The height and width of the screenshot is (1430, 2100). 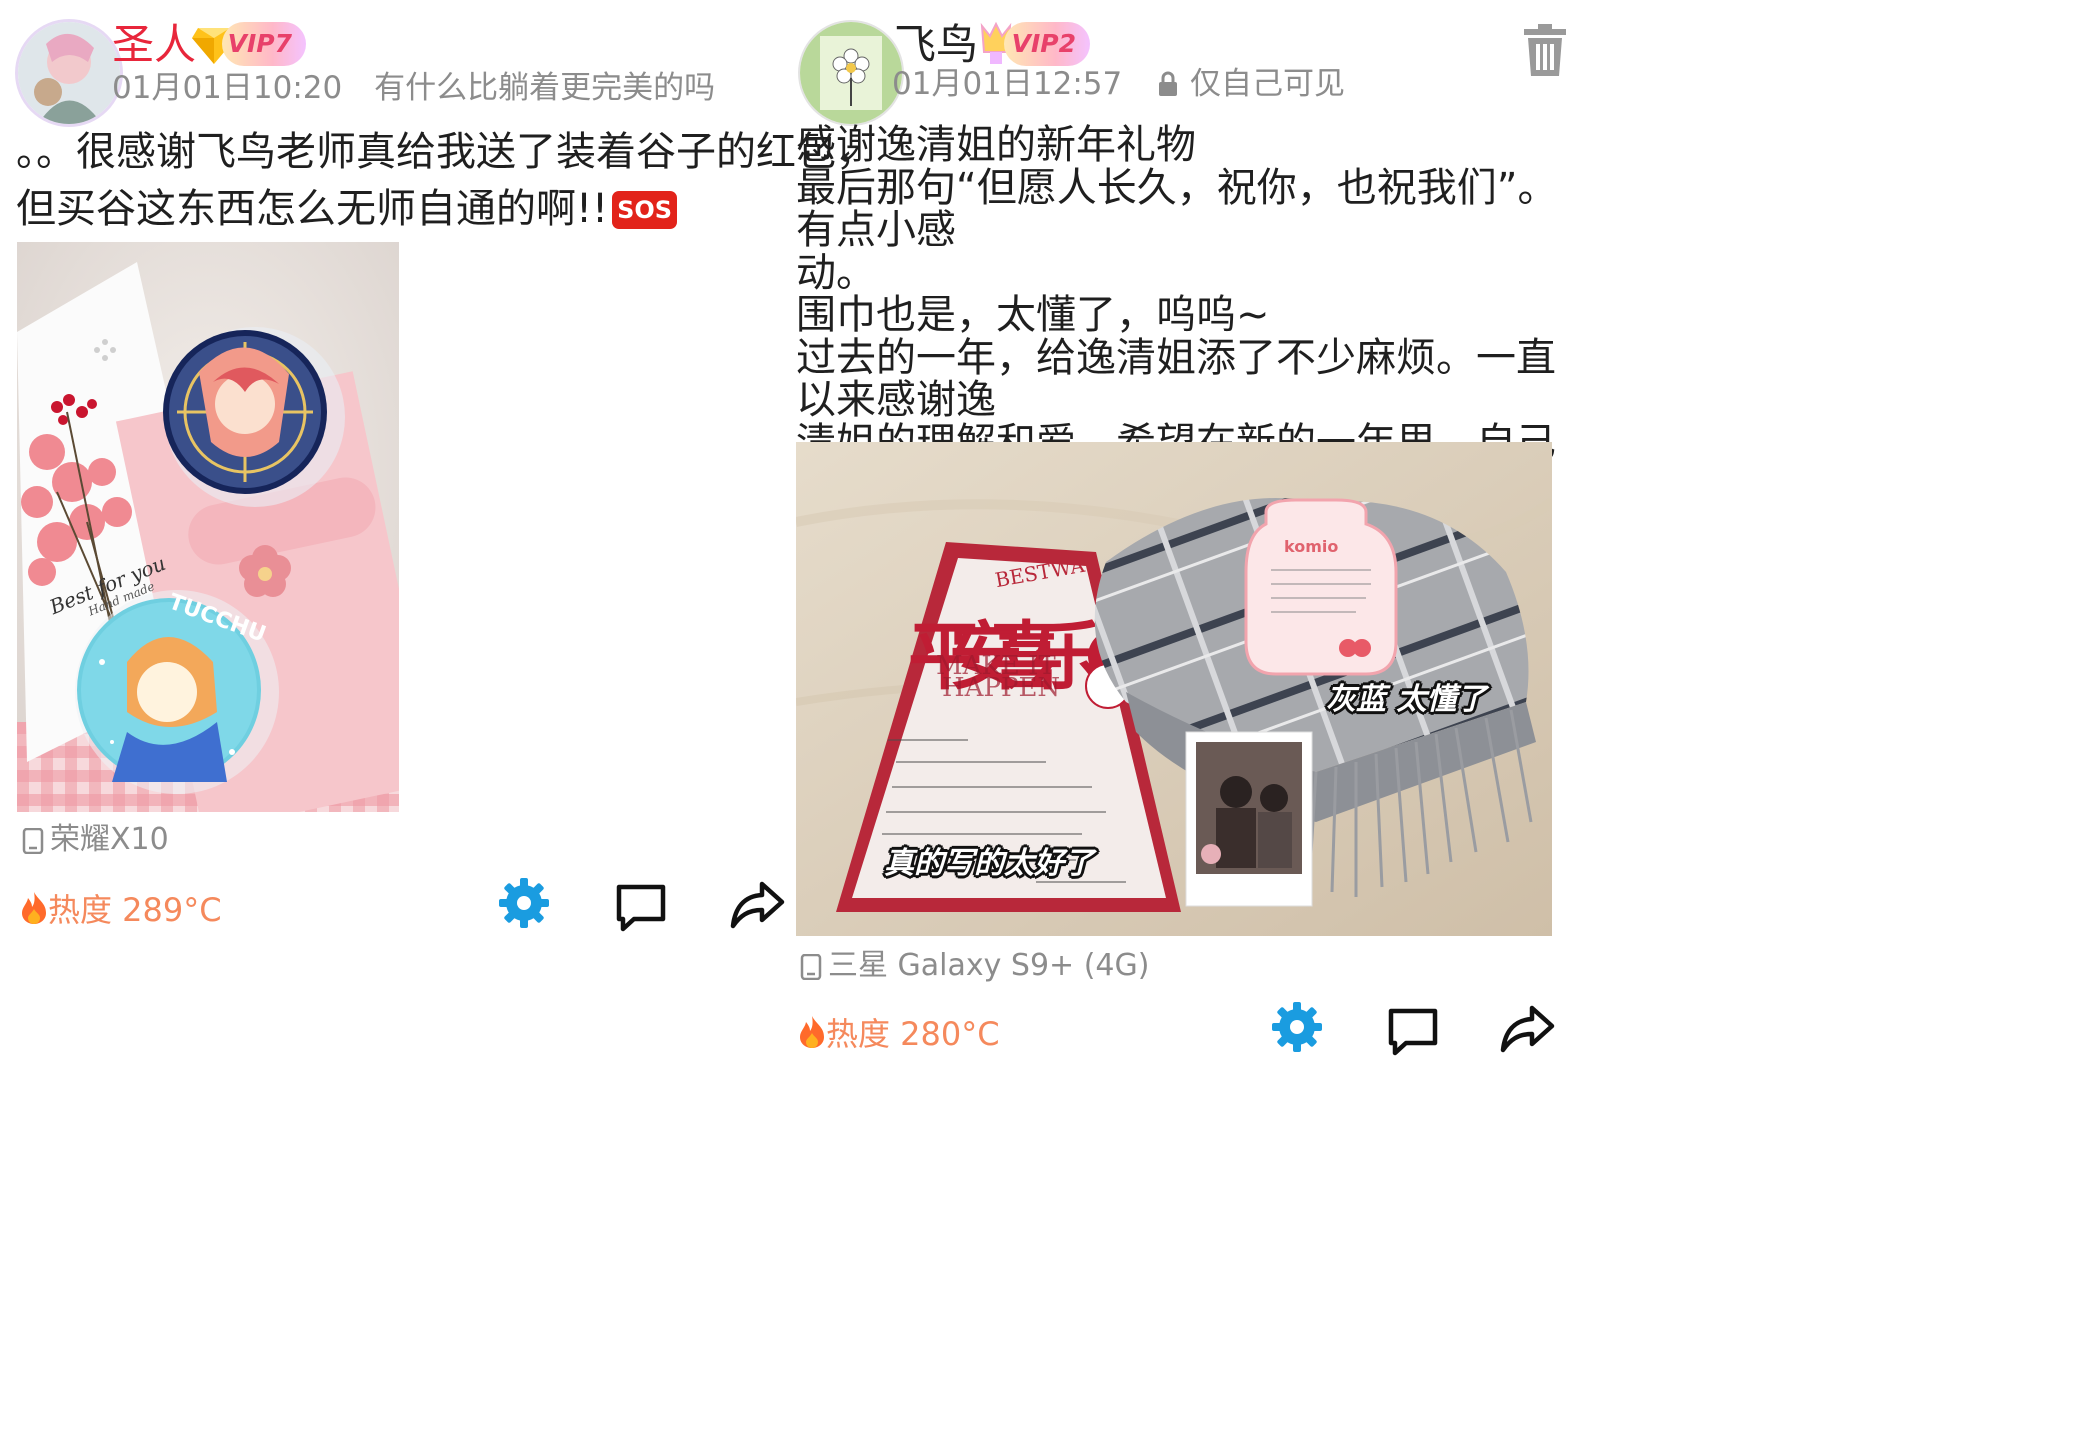 What do you see at coordinates (264, 44) in the screenshot?
I see `vip-badge: VIP7` at bounding box center [264, 44].